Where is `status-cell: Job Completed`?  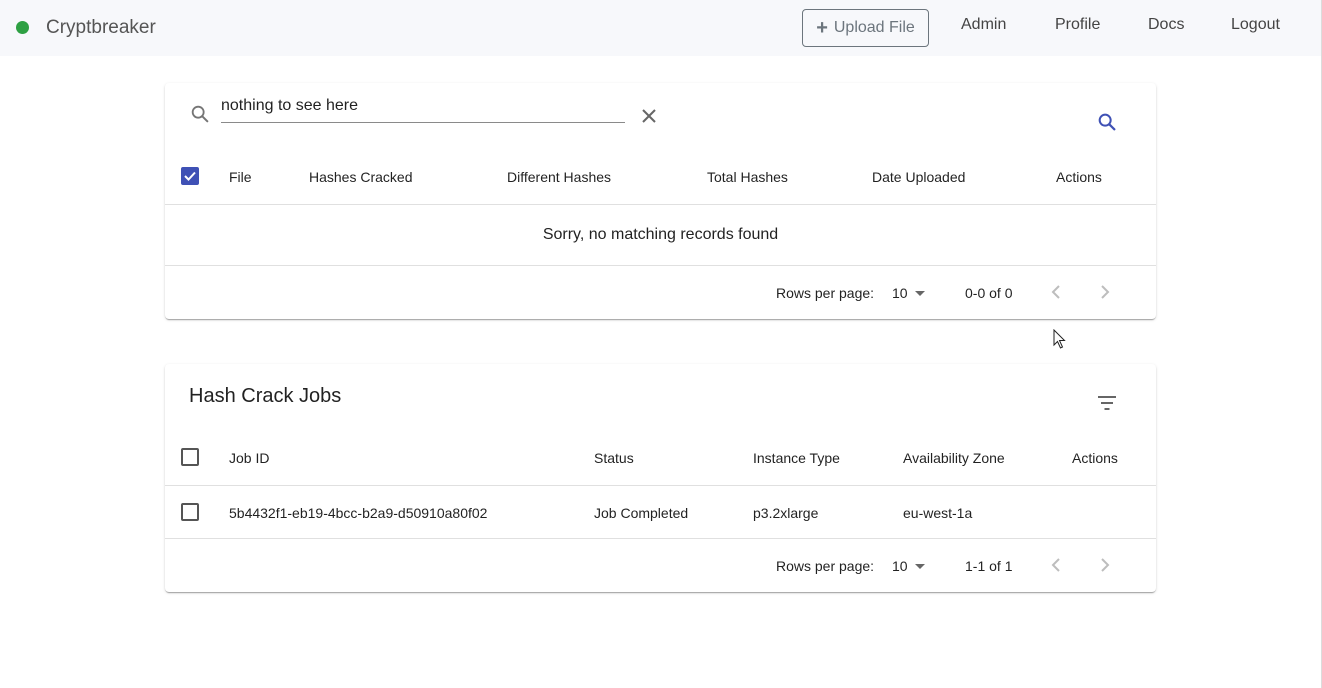 status-cell: Job Completed is located at coordinates (641, 513).